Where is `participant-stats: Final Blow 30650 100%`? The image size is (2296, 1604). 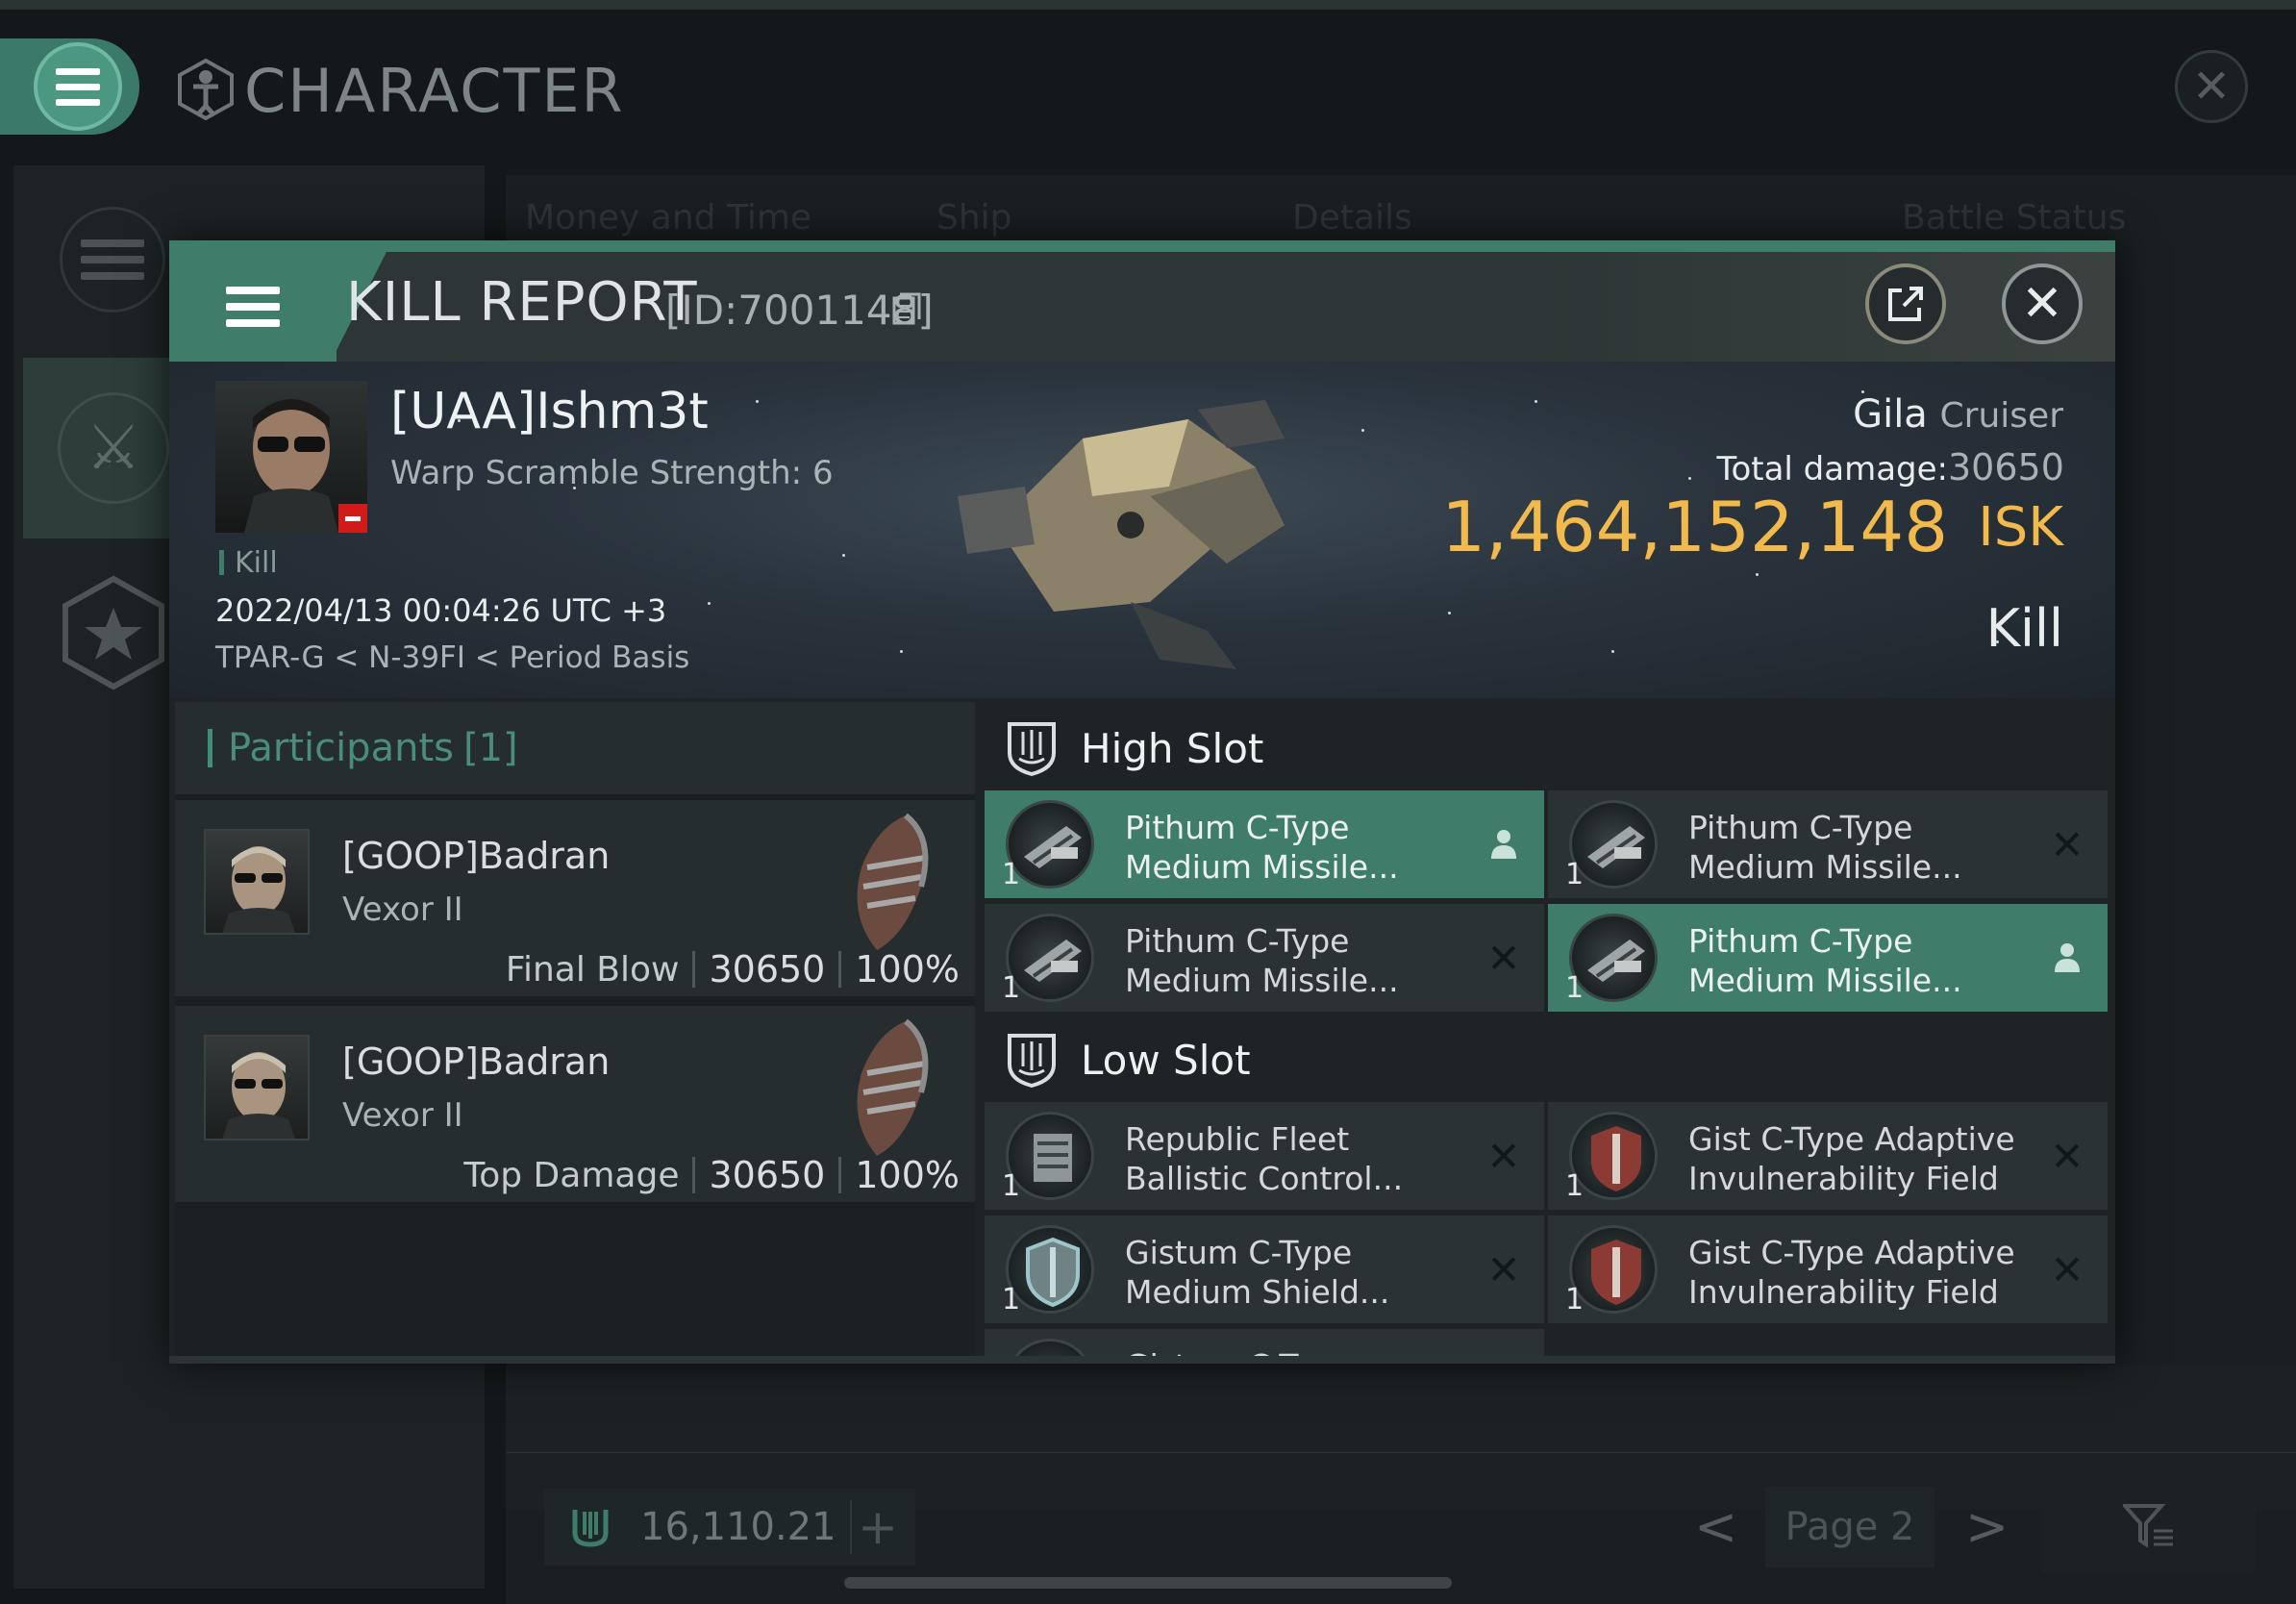
participant-stats: Final Blow 30650 100% is located at coordinates (733, 969).